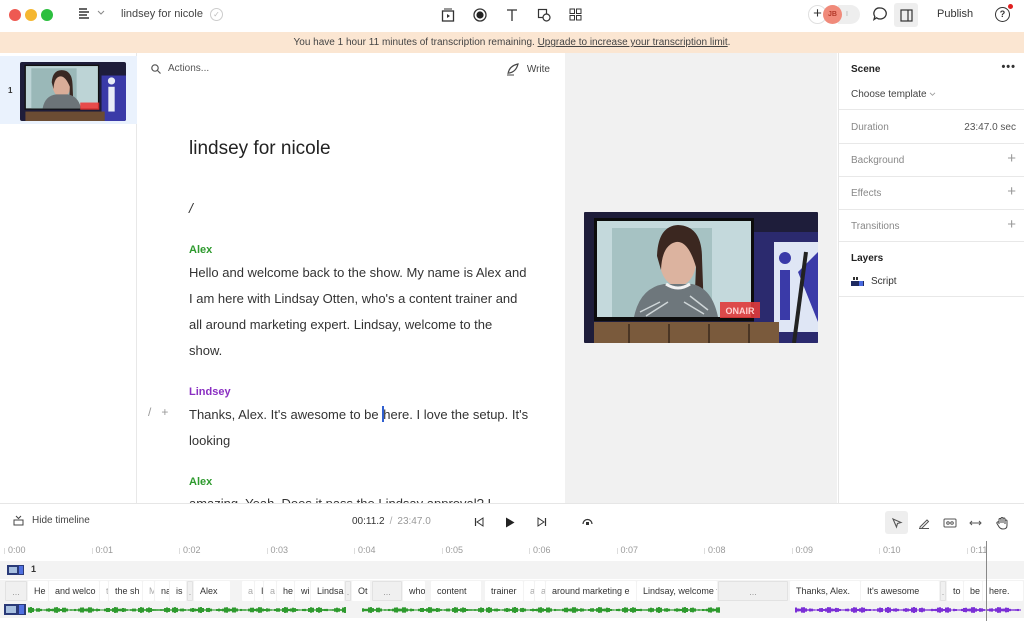  What do you see at coordinates (1002, 522) in the screenshot?
I see `hand-tool` at bounding box center [1002, 522].